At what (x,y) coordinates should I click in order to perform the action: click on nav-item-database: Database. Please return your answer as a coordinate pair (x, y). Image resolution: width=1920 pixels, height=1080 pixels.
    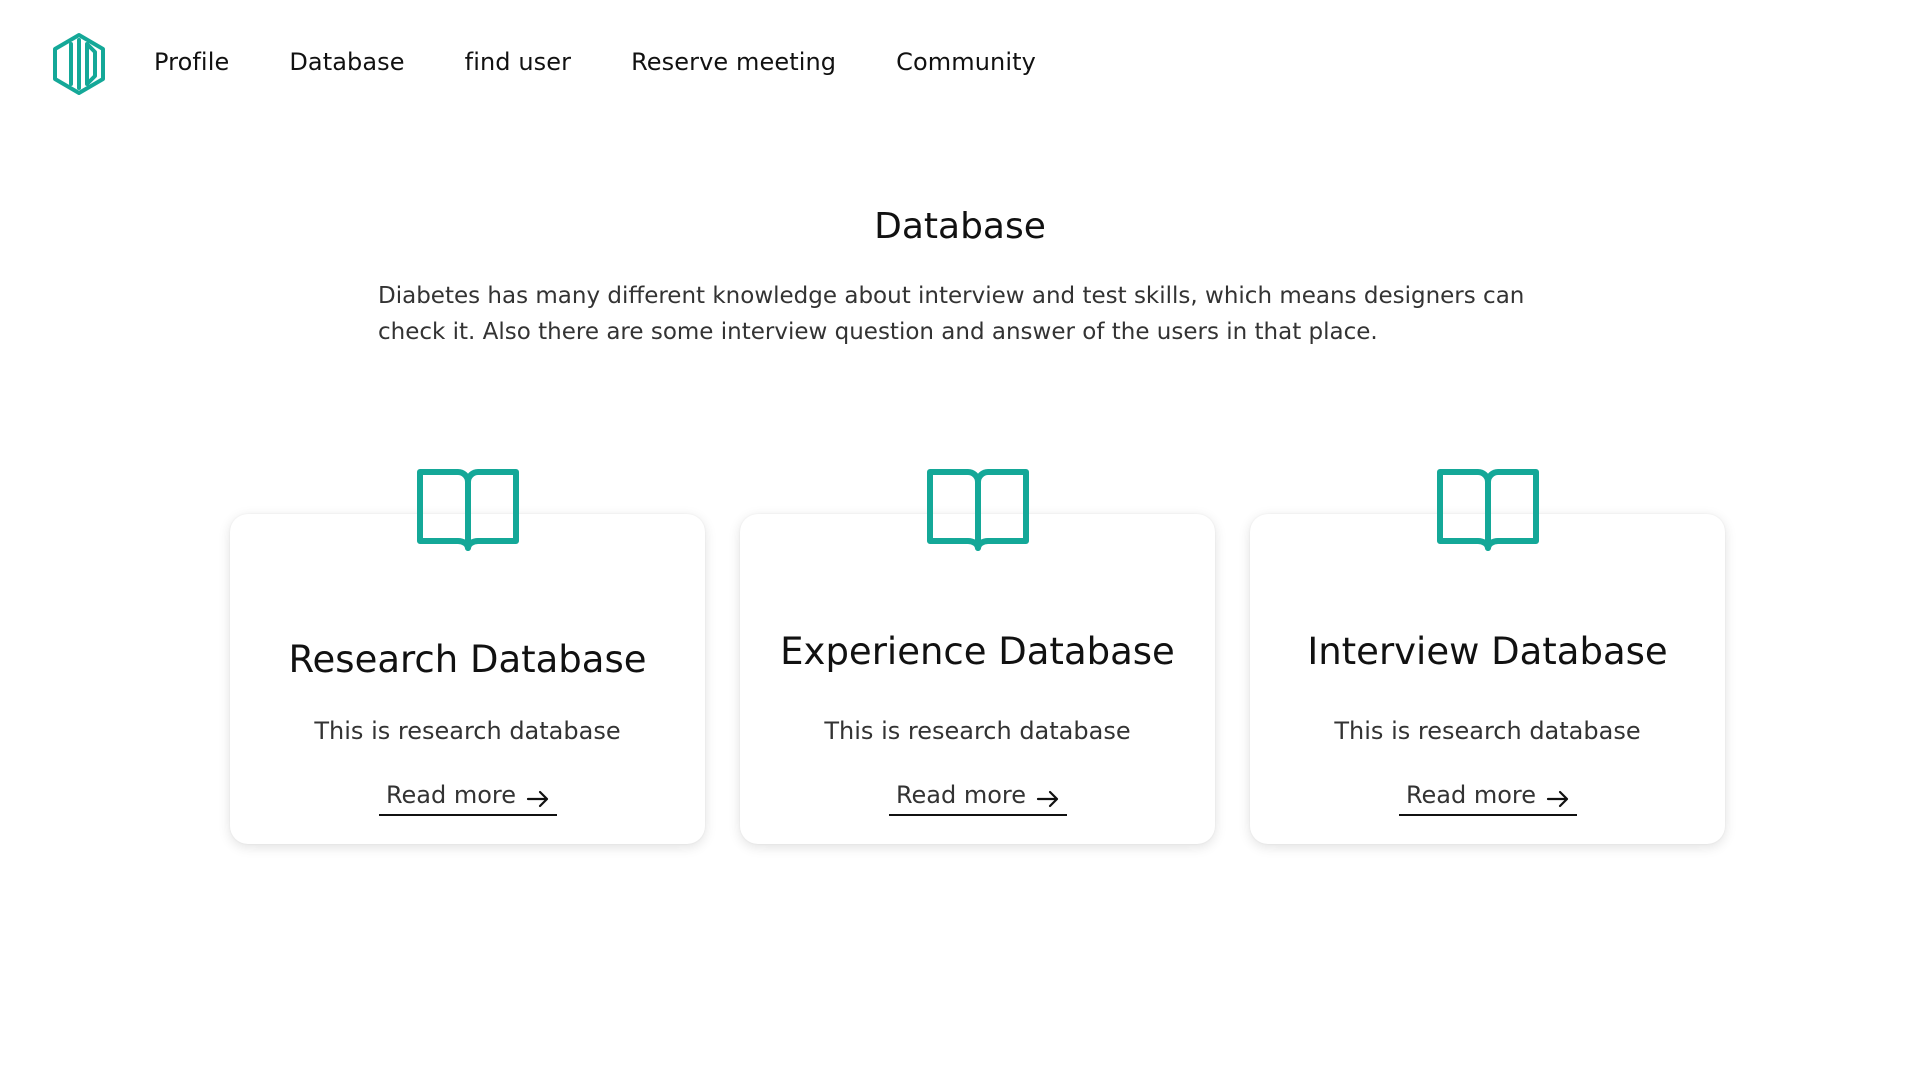
    Looking at the image, I should click on (346, 62).